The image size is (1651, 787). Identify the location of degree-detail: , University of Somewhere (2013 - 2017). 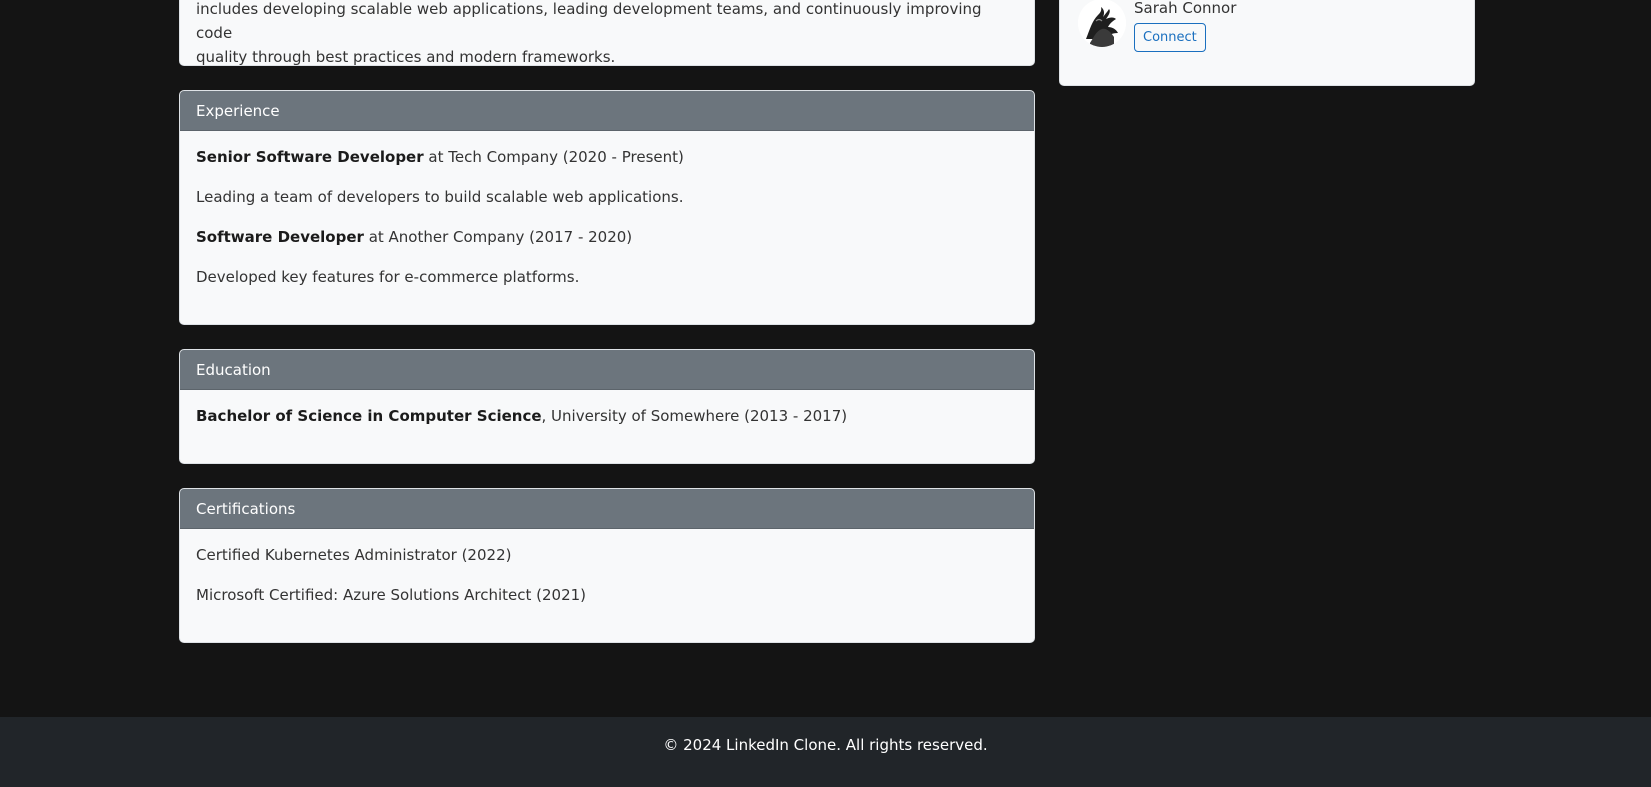
(694, 416).